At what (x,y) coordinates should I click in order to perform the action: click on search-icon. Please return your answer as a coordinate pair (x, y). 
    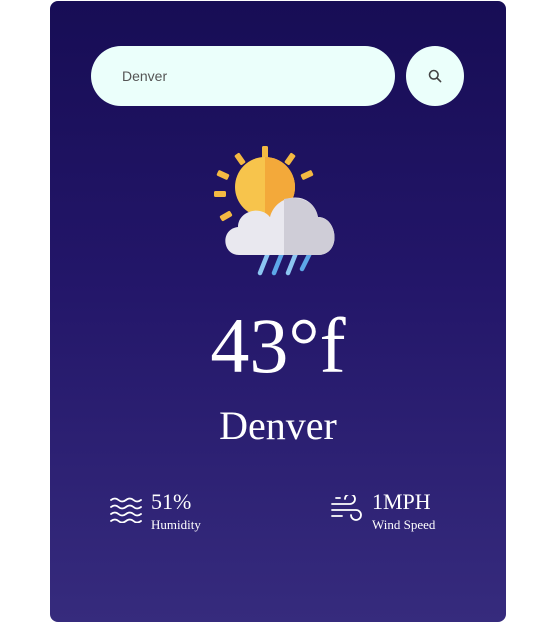
    Looking at the image, I should click on (435, 76).